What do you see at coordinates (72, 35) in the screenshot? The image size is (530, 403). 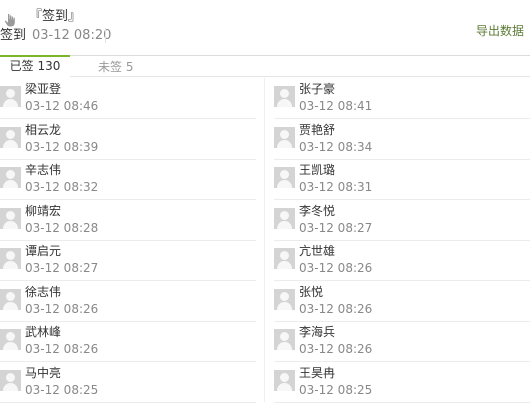 I see `signin-time: 03-12 08:20` at bounding box center [72, 35].